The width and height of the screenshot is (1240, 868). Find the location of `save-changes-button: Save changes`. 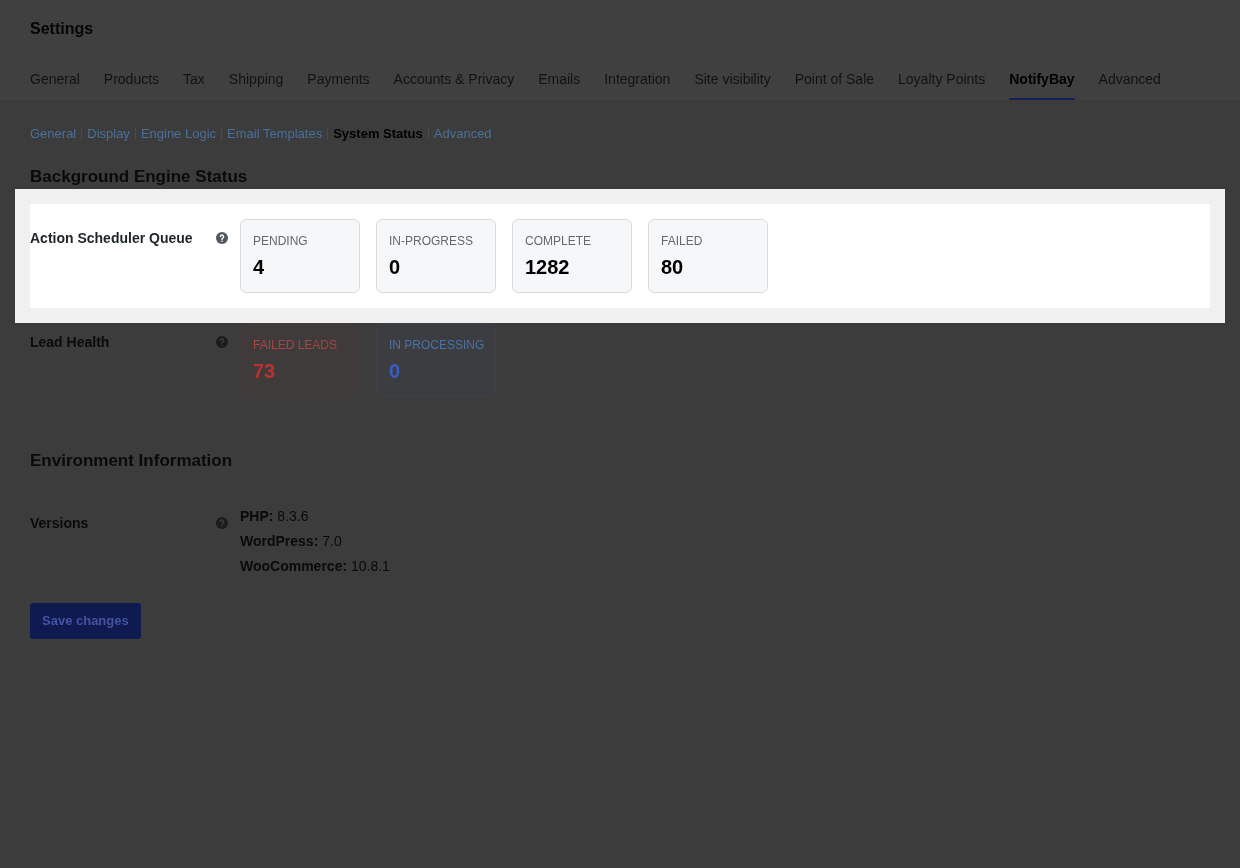

save-changes-button: Save changes is located at coordinates (85, 621).